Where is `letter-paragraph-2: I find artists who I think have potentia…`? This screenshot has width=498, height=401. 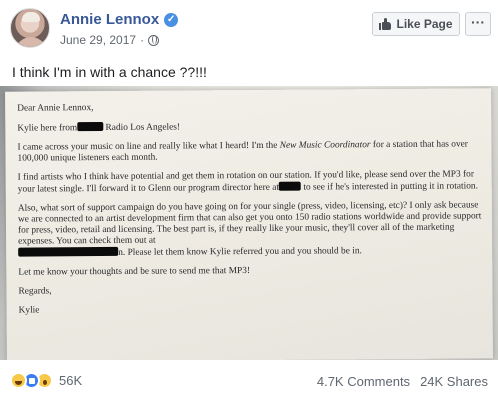 letter-paragraph-2: I find artists who I think have potentia… is located at coordinates (247, 182).